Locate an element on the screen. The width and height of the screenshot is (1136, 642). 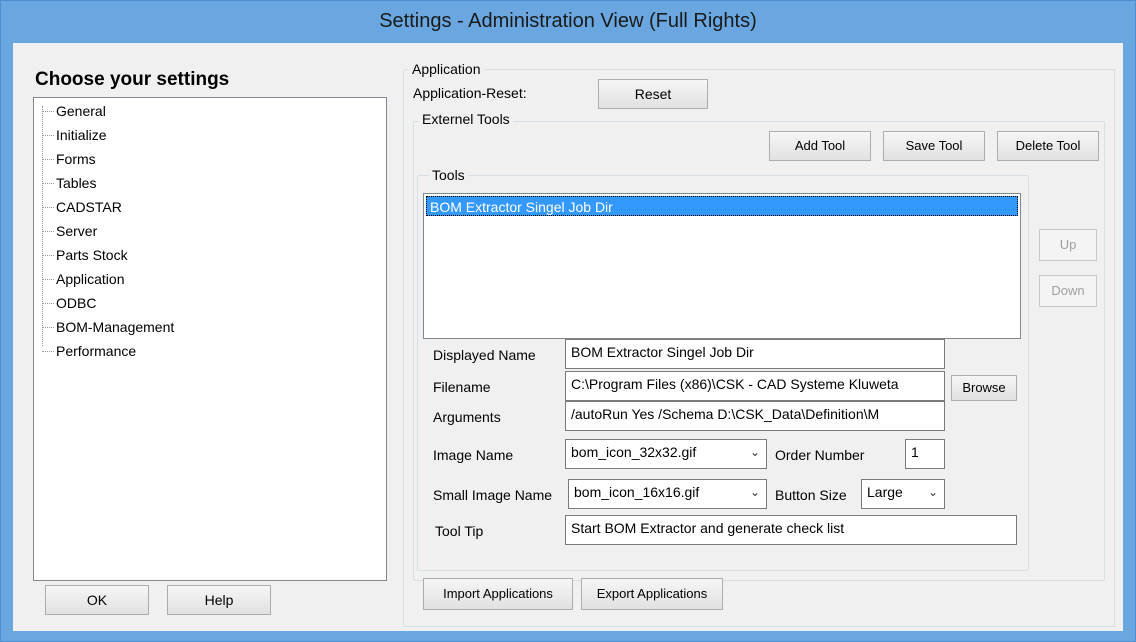
save-tool-button: Save Tool is located at coordinates (934, 146).